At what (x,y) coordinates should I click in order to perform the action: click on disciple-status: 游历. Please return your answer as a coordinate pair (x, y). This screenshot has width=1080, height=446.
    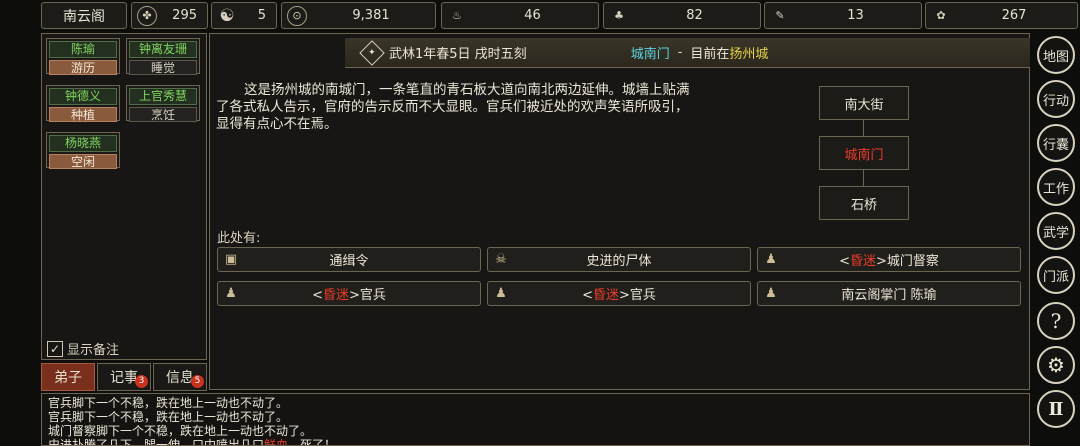
    Looking at the image, I should click on (83, 67).